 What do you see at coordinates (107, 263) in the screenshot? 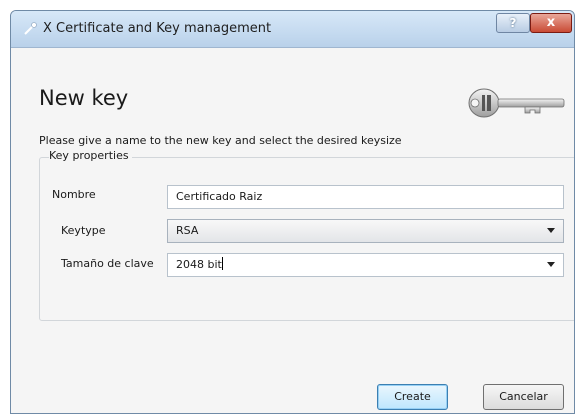
I see `keysize-label: Tamaño de clave` at bounding box center [107, 263].